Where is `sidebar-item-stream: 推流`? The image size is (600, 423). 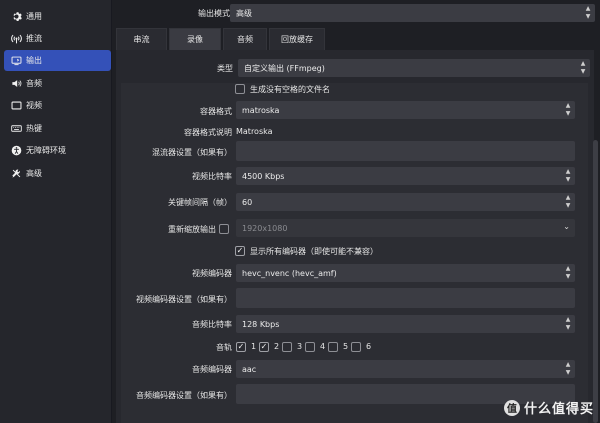 sidebar-item-stream: 推流 is located at coordinates (57, 38).